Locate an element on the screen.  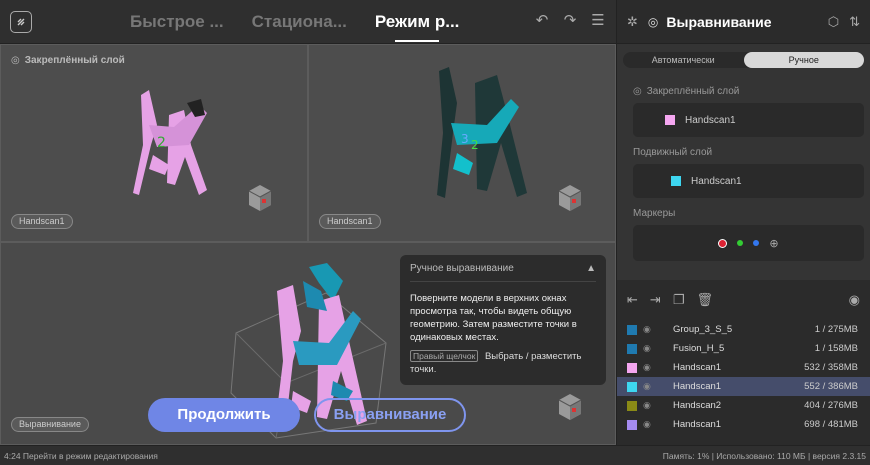
panel-header: Ручное выравнивание ▲ is located at coordinates (503, 272).